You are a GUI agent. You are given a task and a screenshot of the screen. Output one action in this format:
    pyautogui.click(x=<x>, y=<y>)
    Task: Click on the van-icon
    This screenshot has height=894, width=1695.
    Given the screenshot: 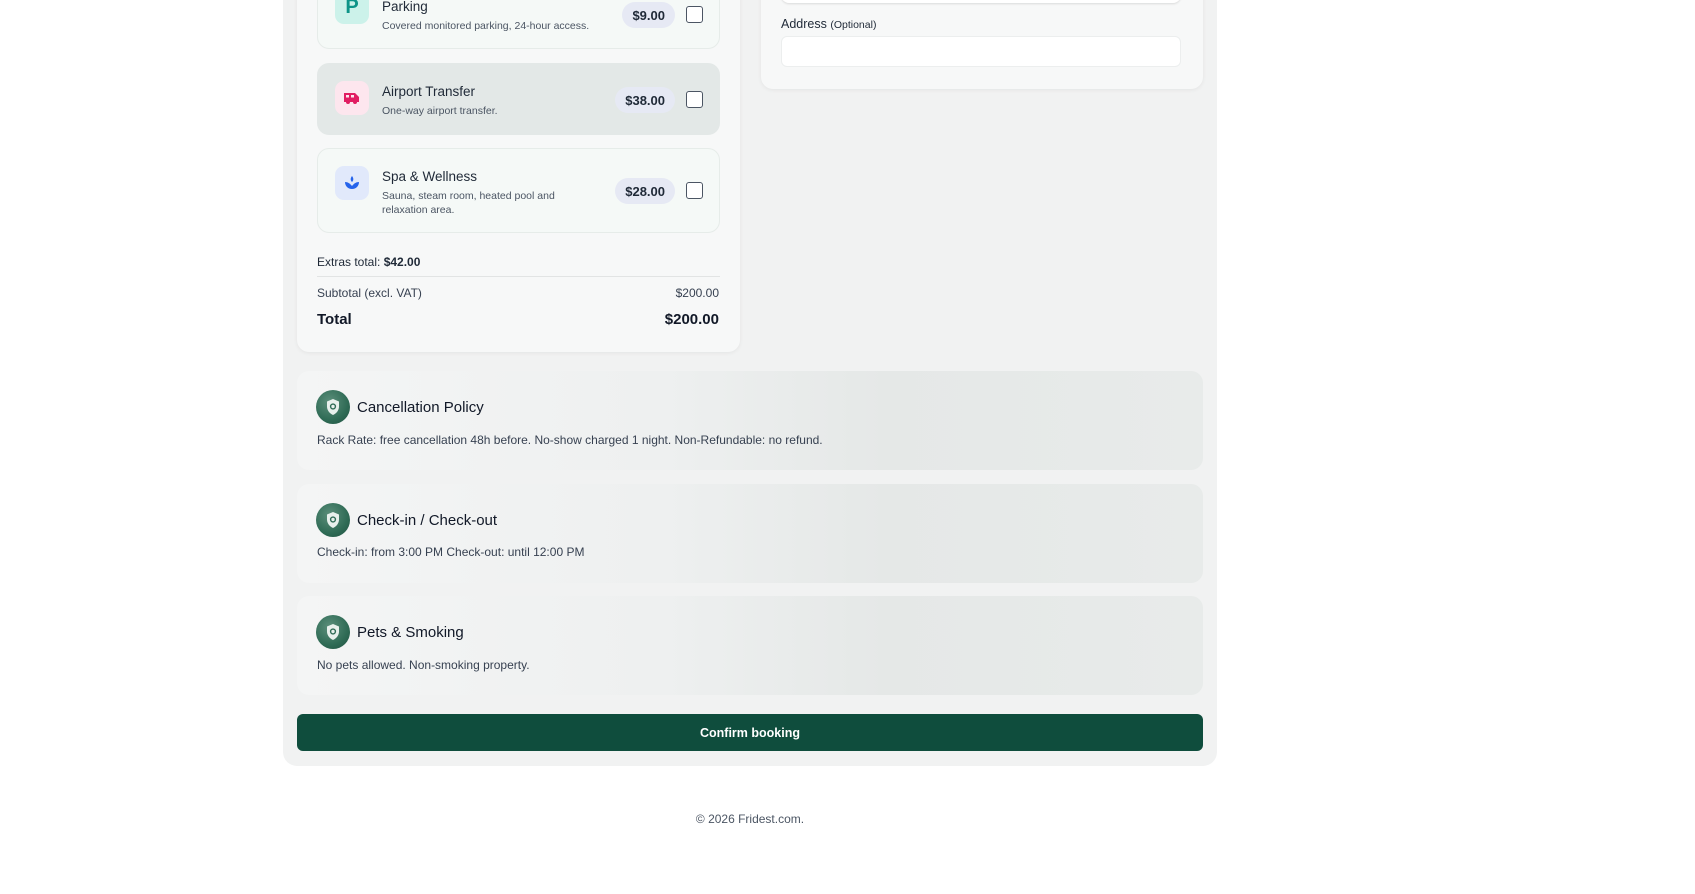 What is the action you would take?
    pyautogui.click(x=352, y=98)
    